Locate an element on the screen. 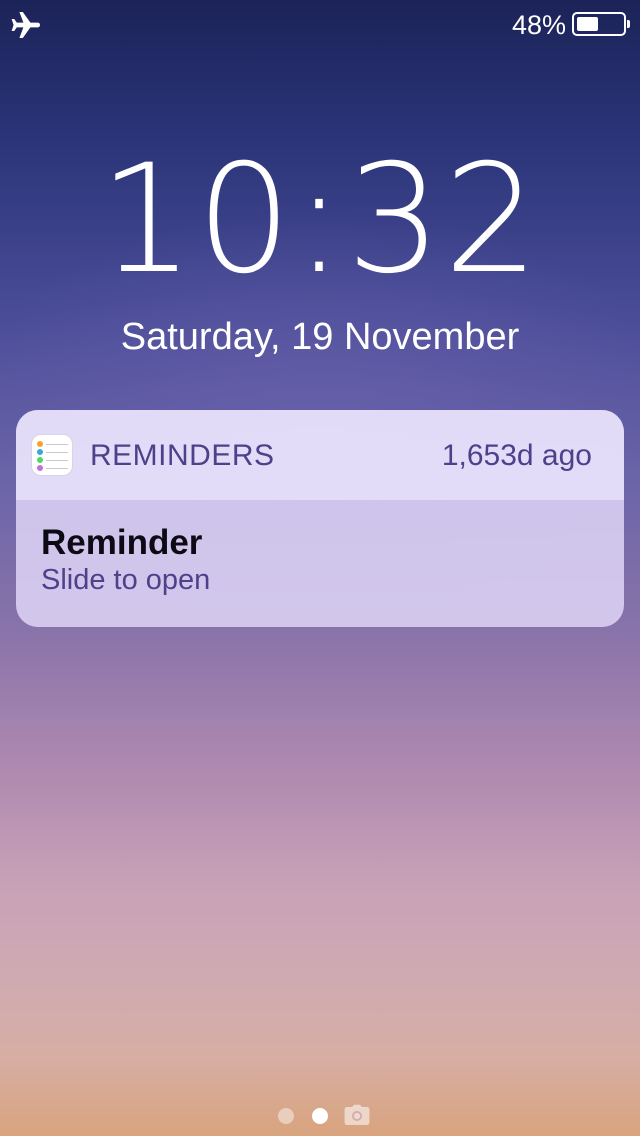 The image size is (640, 1136). battery-icon is located at coordinates (601, 24).